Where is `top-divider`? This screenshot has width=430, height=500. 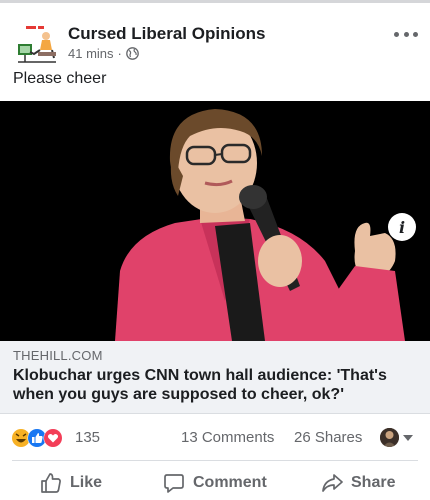 top-divider is located at coordinates (215, 1).